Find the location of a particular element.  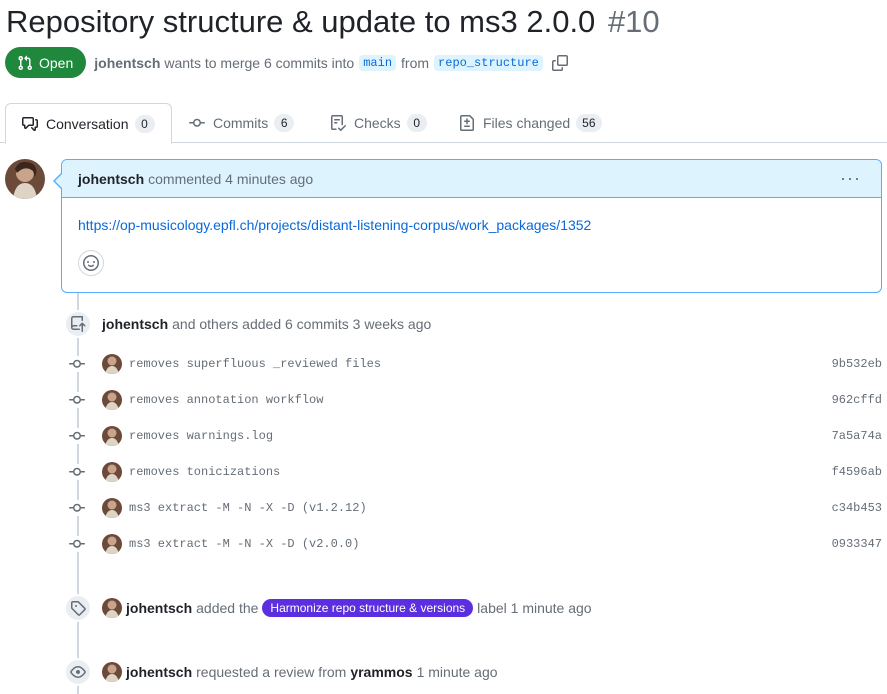

tab-conversation-count: 0 is located at coordinates (144, 123).